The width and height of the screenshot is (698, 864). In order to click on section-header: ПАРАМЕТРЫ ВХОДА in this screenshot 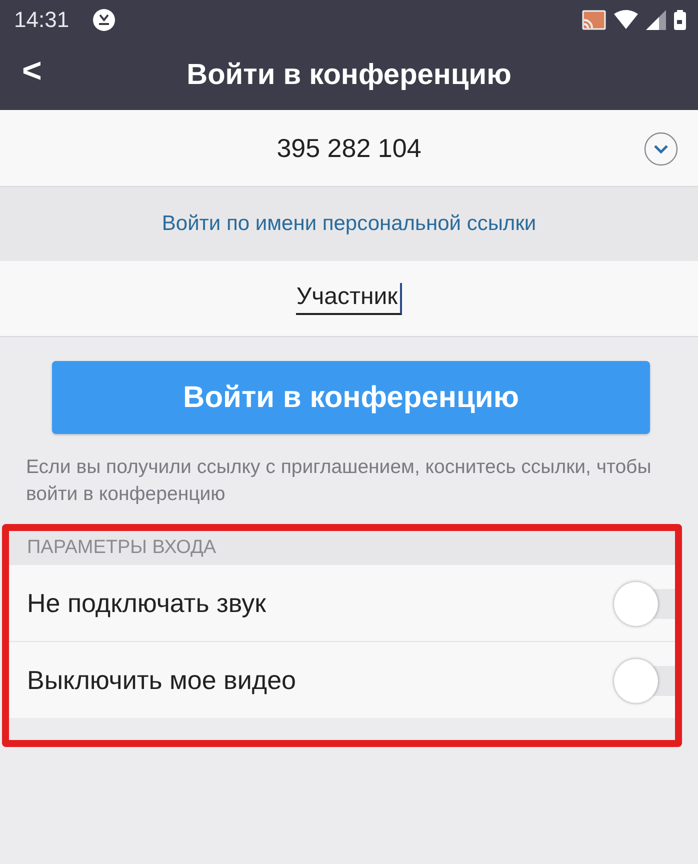, I will do `click(342, 548)`.